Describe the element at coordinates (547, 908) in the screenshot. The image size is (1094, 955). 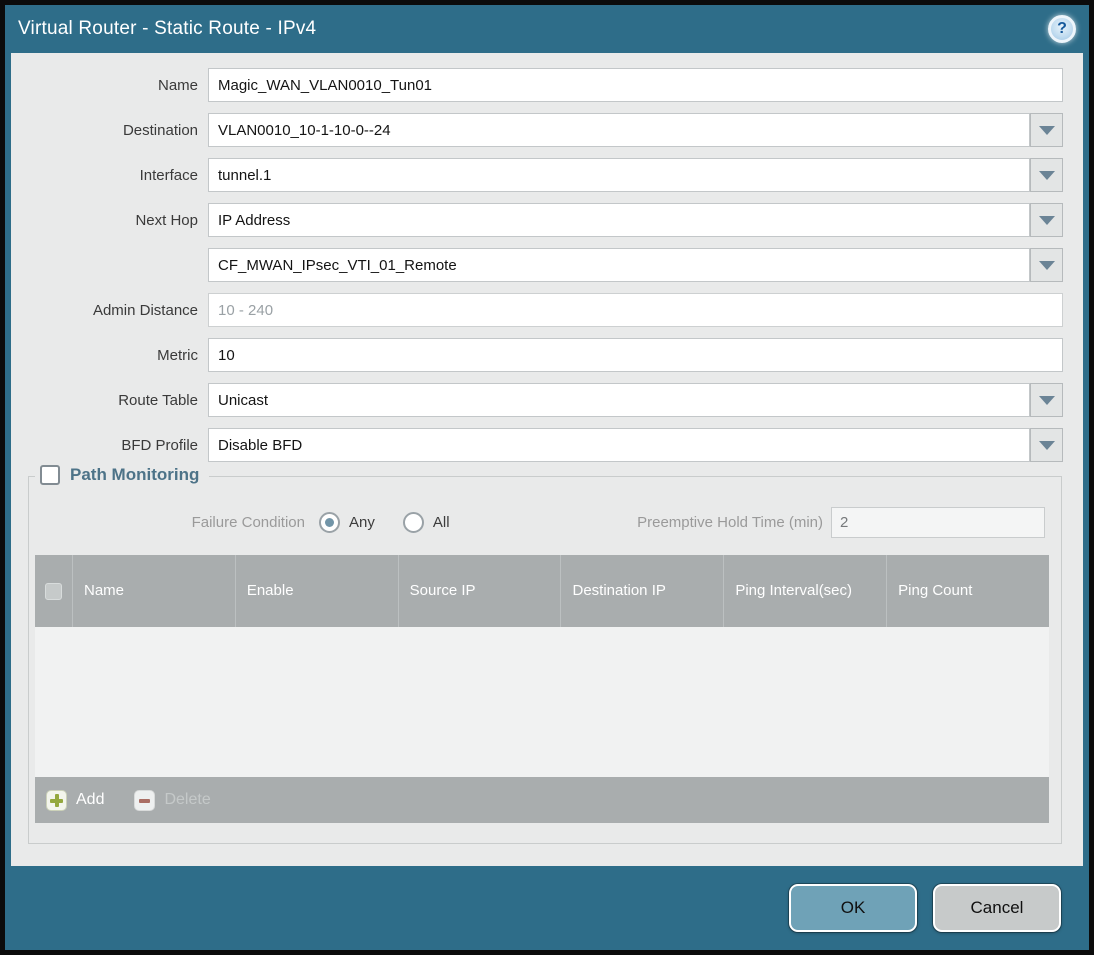
I see `dialog-footer: OK Cancel` at that location.